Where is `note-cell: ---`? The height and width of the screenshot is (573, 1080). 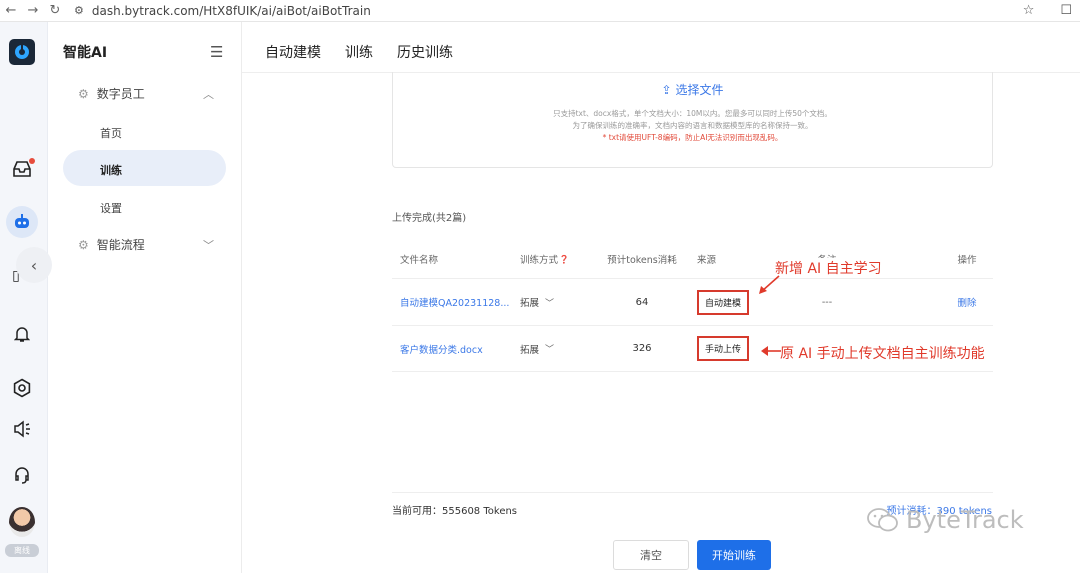 note-cell: --- is located at coordinates (827, 302).